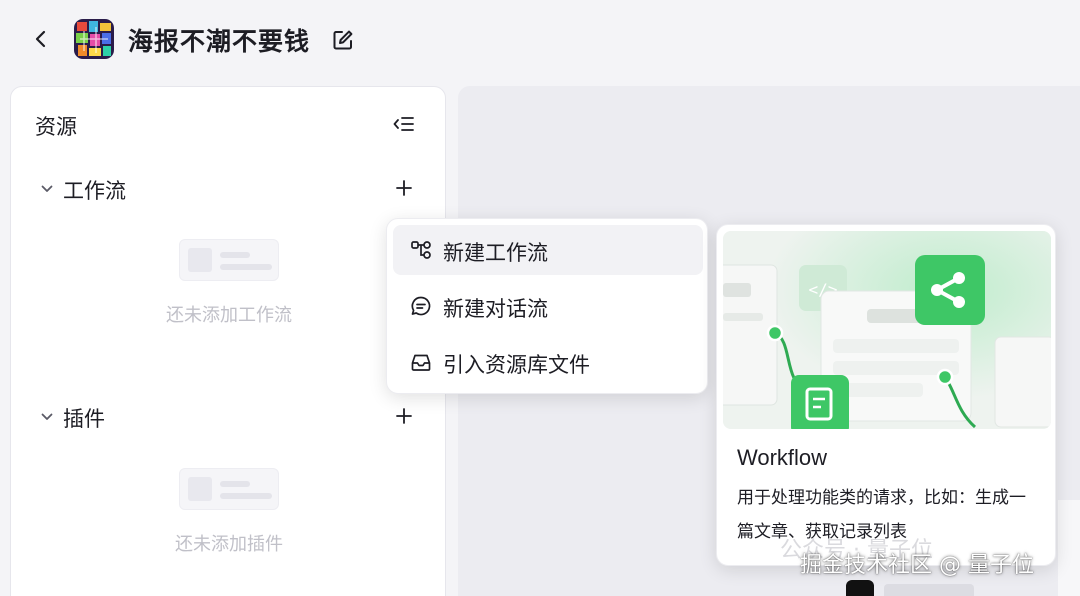  I want to click on app-avatar-image, so click(94, 39).